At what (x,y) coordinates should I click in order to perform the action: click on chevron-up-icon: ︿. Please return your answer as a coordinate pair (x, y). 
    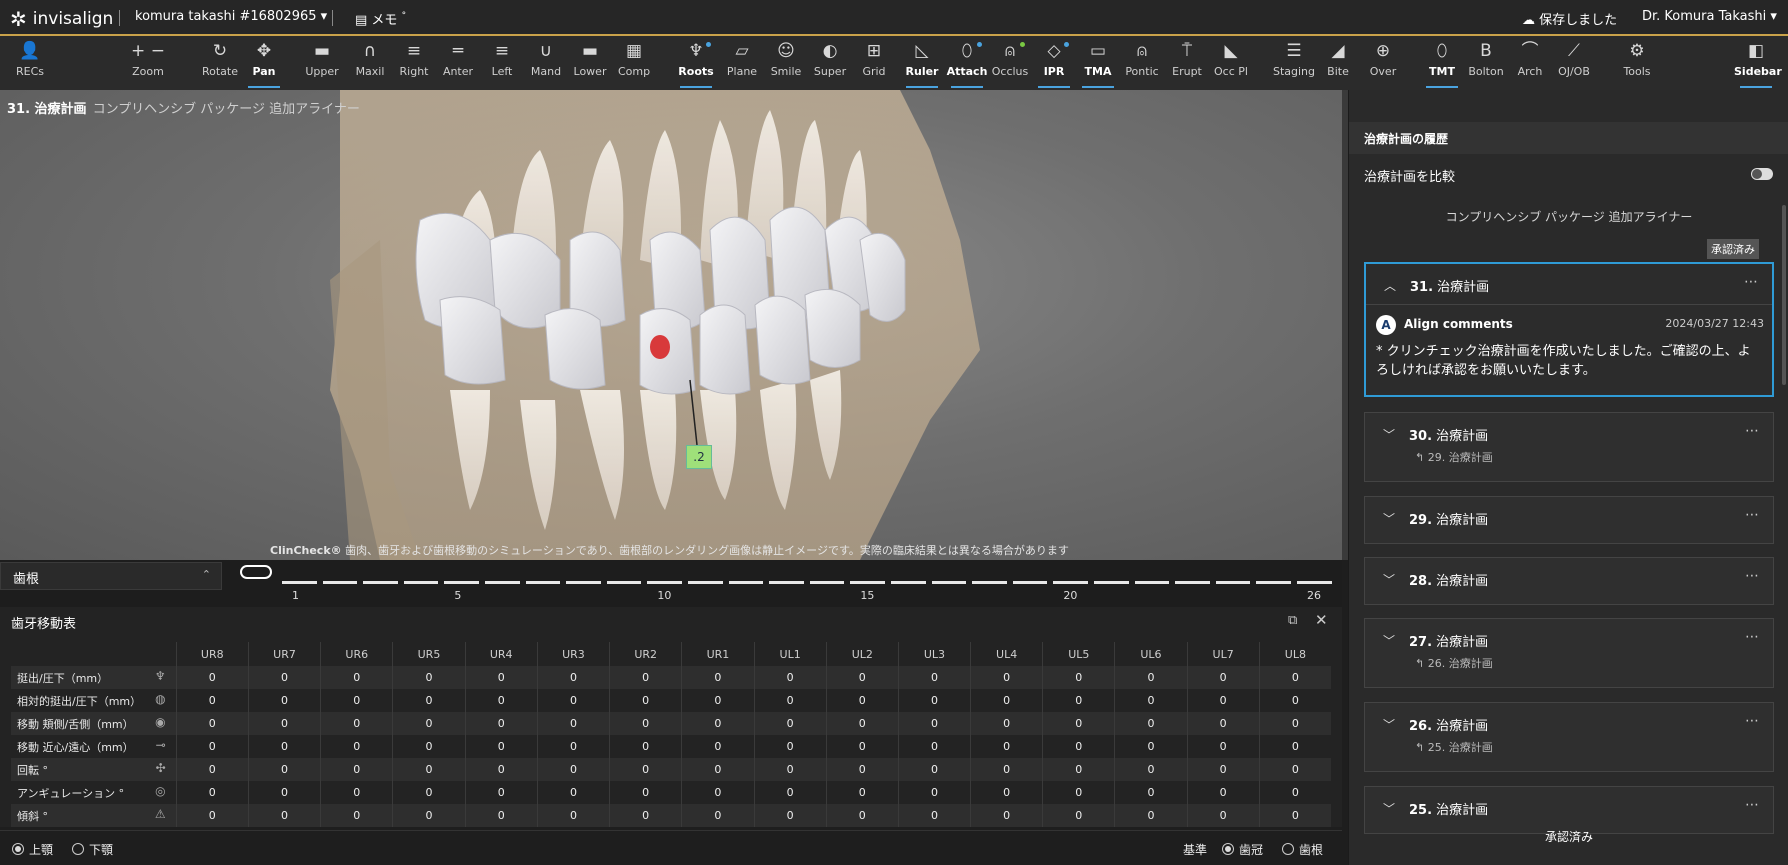
    Looking at the image, I should click on (1390, 285).